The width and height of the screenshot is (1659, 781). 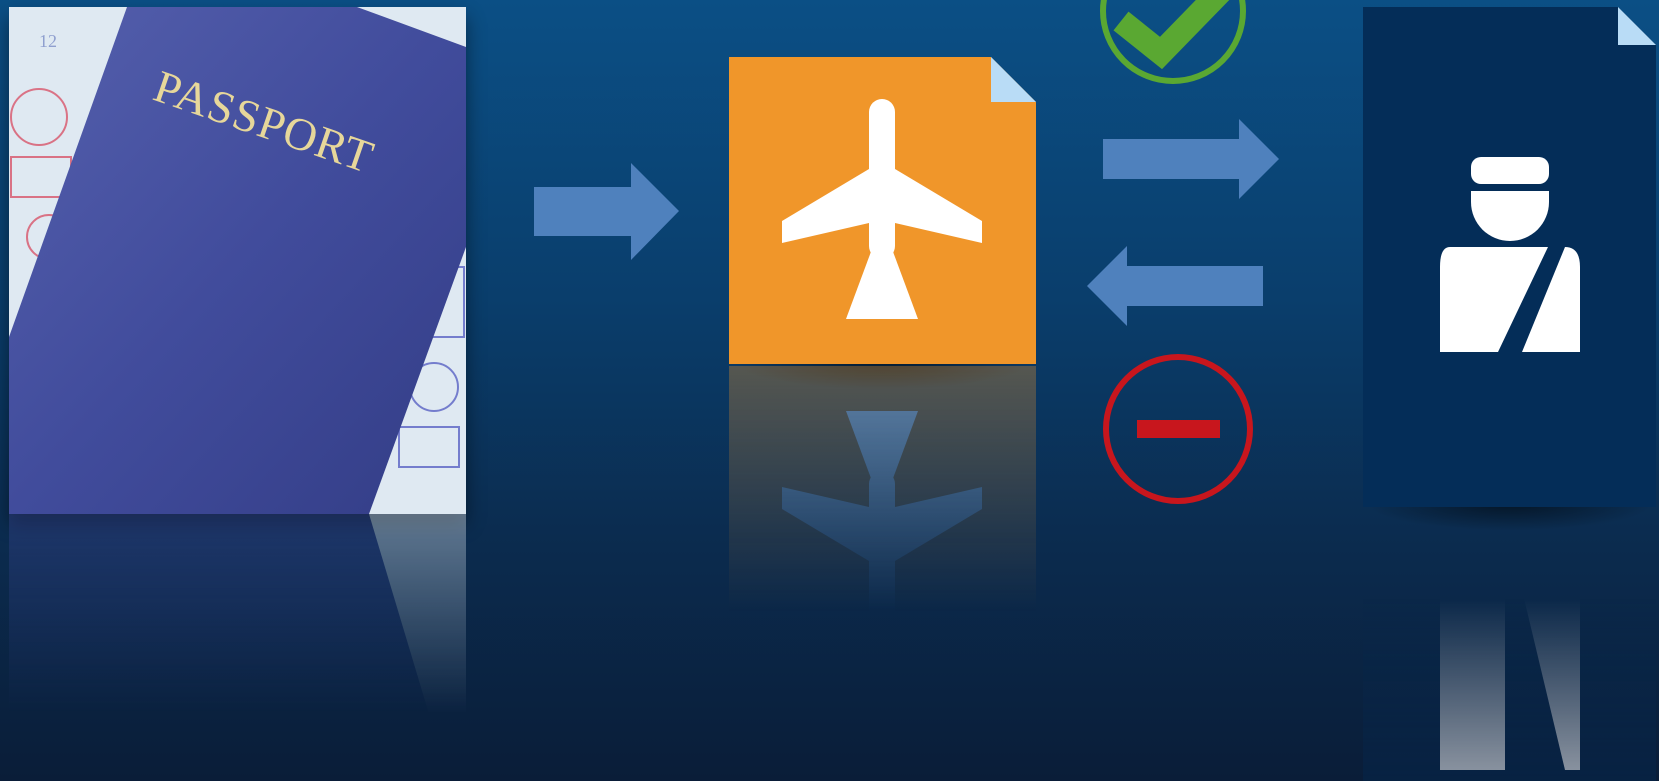 I want to click on left-arrow-icon, so click(x=1175, y=286).